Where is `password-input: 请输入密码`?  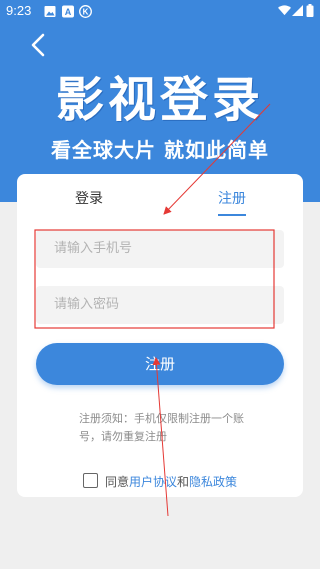 password-input: 请输入密码 is located at coordinates (160, 305).